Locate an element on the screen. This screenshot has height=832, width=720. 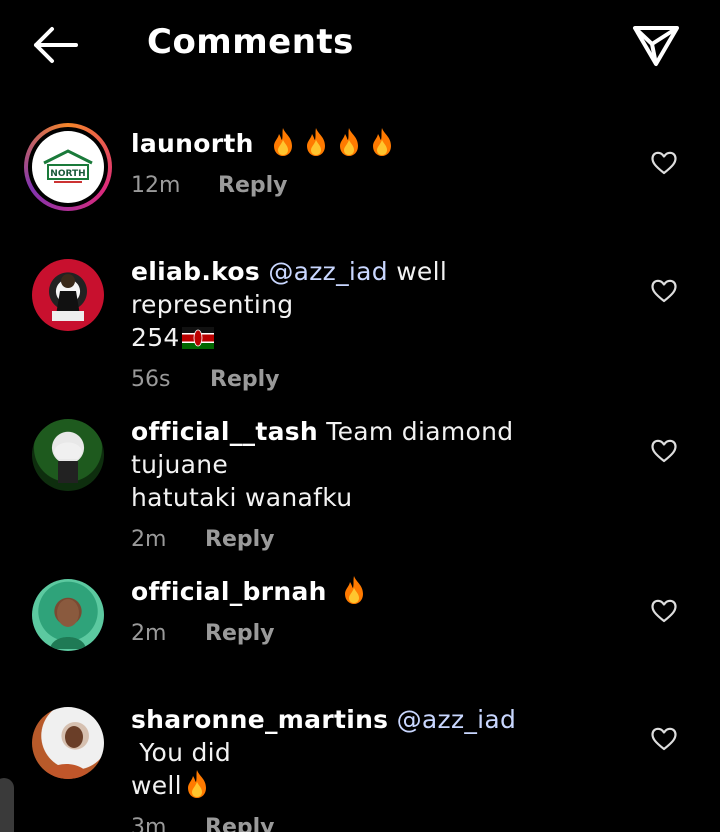
comment-text: hatutaki wanafku is located at coordinates (242, 497).